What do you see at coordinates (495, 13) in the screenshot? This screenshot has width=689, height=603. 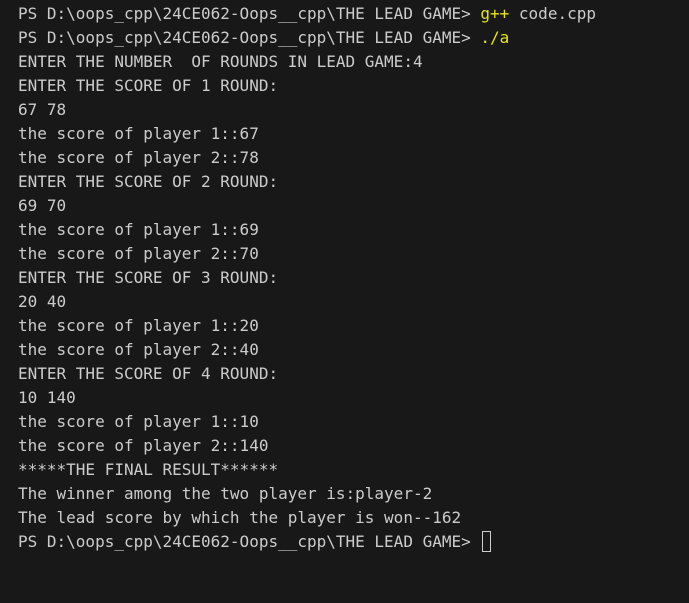 I see `command-executable: g++` at bounding box center [495, 13].